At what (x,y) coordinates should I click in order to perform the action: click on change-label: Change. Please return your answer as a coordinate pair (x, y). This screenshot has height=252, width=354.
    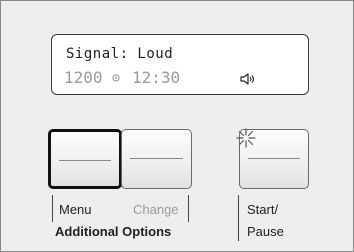
    Looking at the image, I should click on (156, 209).